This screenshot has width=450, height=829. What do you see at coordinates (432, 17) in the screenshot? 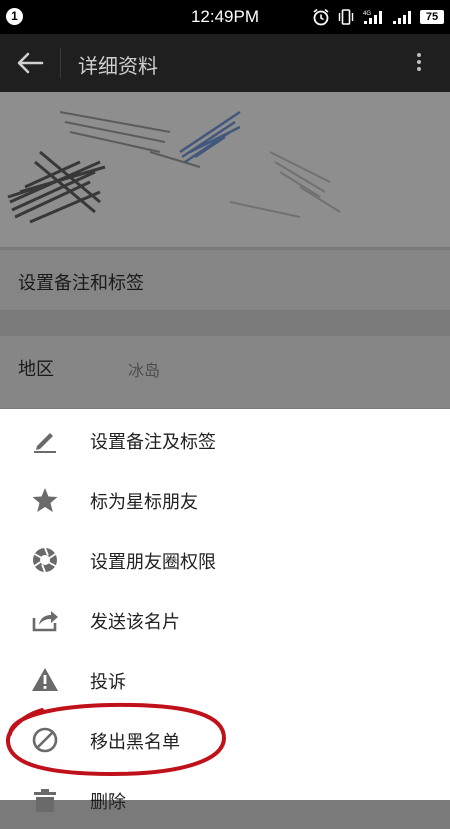
I see `battery-icon: 75` at bounding box center [432, 17].